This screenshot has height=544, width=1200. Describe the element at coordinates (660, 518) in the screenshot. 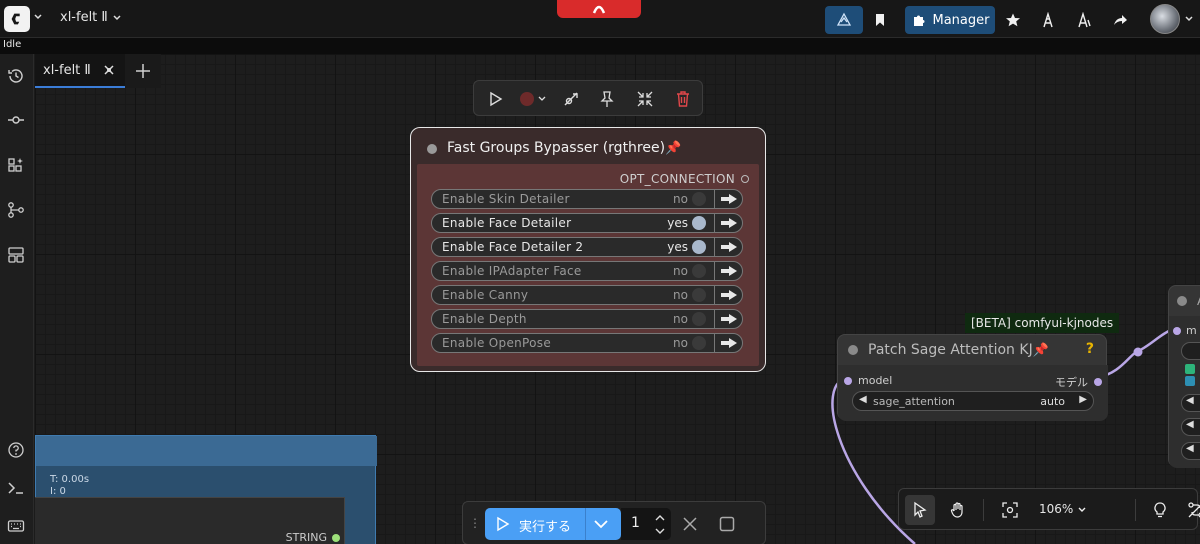

I see `chevron-up-icon` at that location.